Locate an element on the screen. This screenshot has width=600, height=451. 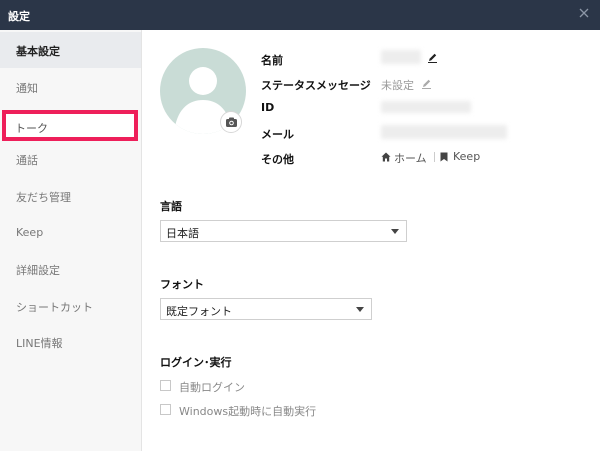
language-select: 日本語 is located at coordinates (283, 231).